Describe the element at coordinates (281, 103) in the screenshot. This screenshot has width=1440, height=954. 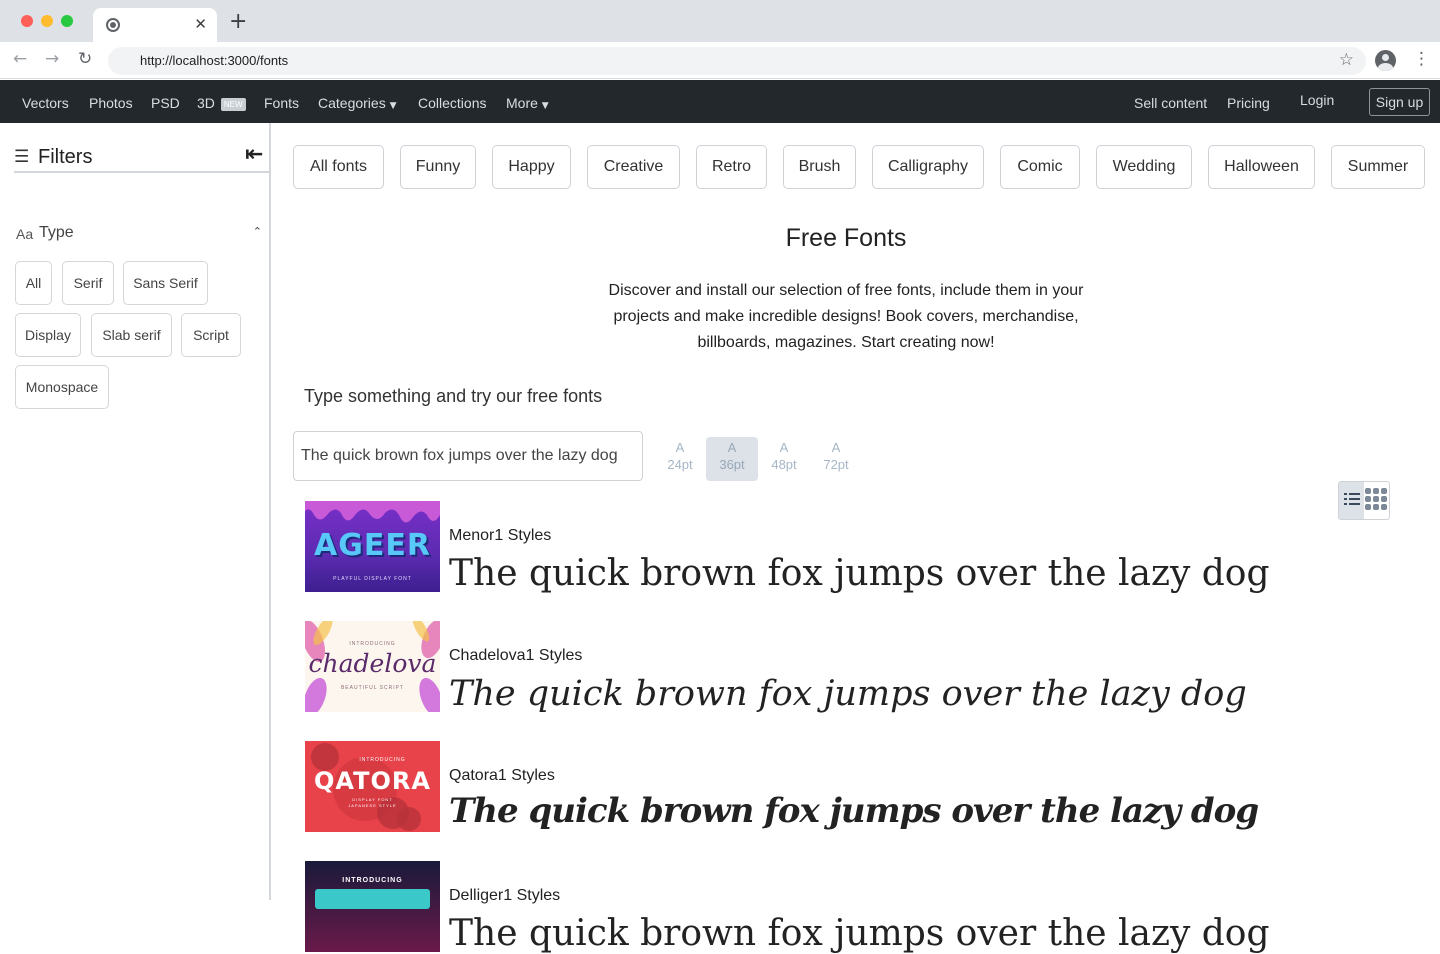
I see `nav-fonts: Fonts` at that location.